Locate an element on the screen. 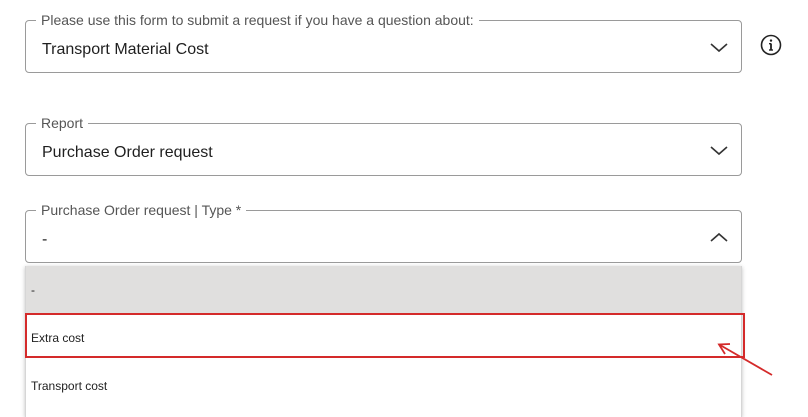  po-request-type-value: - is located at coordinates (45, 239).